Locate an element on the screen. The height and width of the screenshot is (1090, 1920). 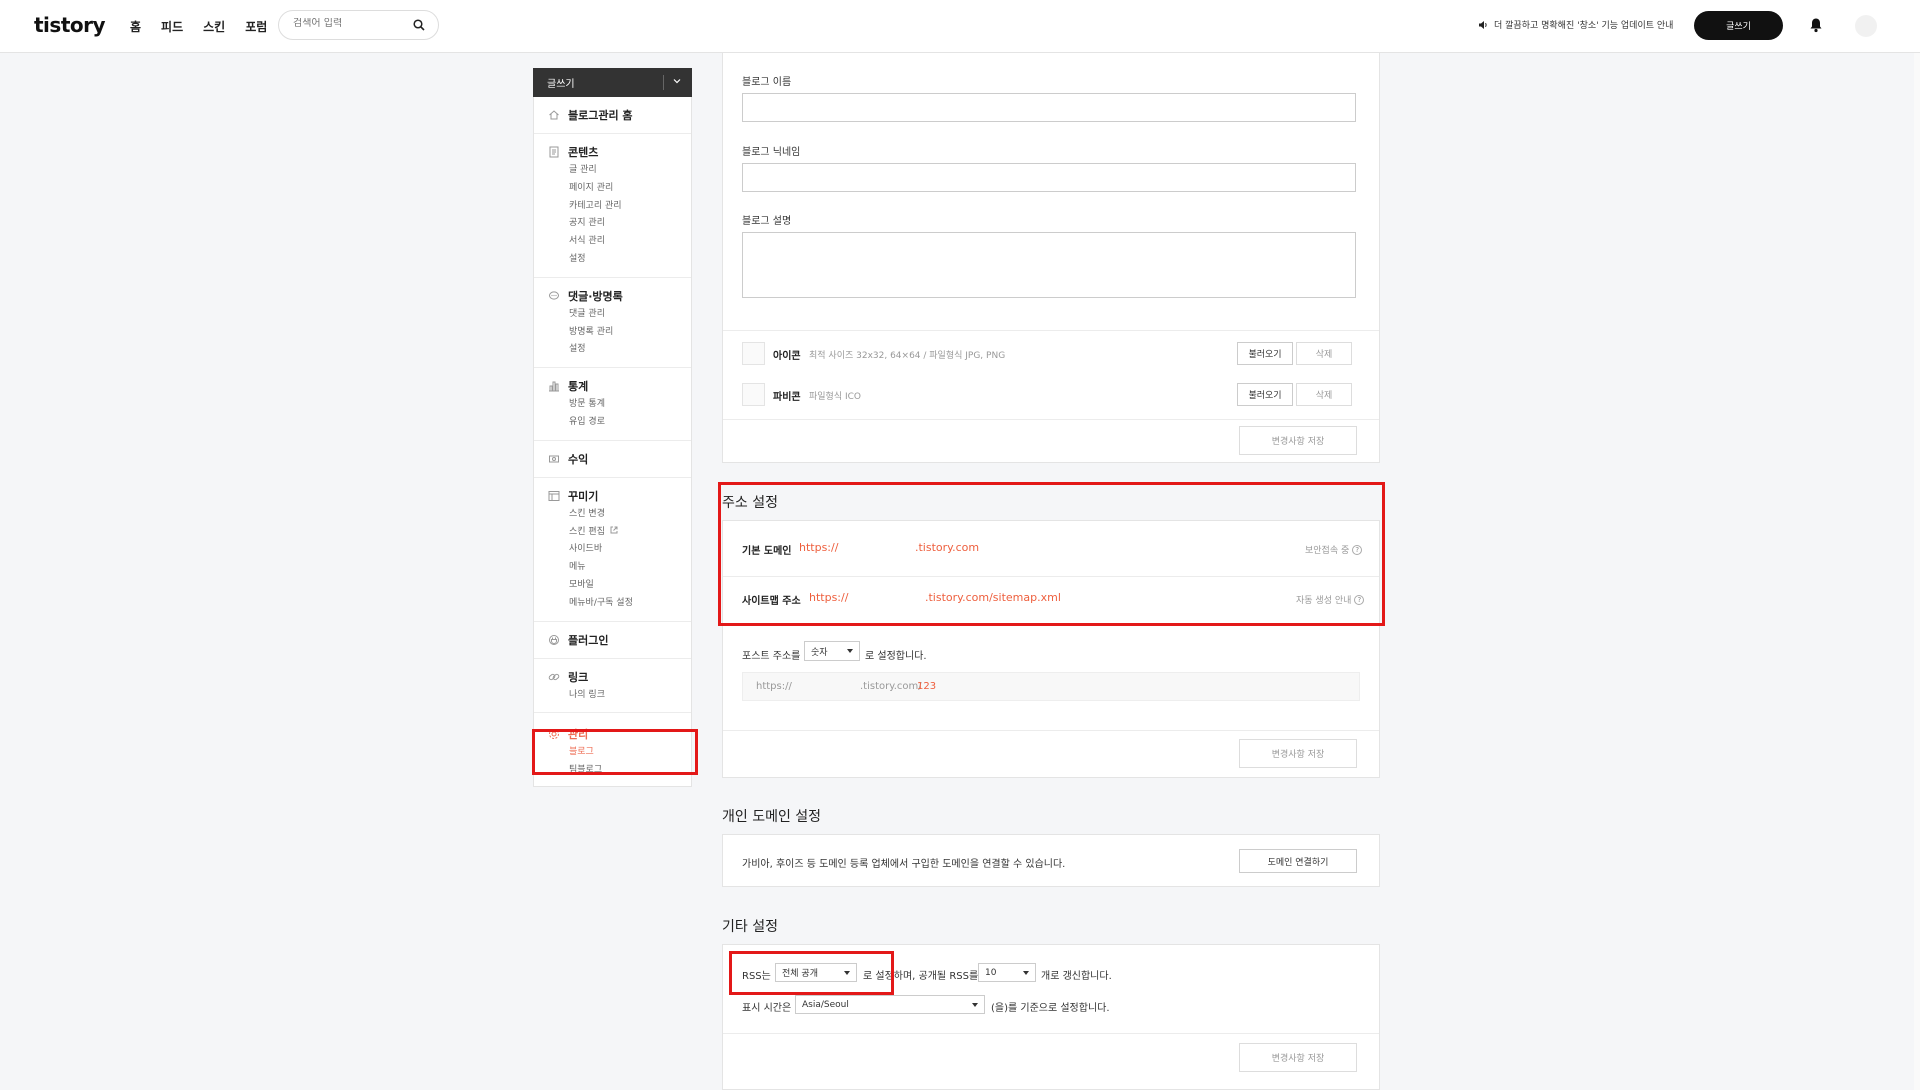
search-box is located at coordinates (358, 25).